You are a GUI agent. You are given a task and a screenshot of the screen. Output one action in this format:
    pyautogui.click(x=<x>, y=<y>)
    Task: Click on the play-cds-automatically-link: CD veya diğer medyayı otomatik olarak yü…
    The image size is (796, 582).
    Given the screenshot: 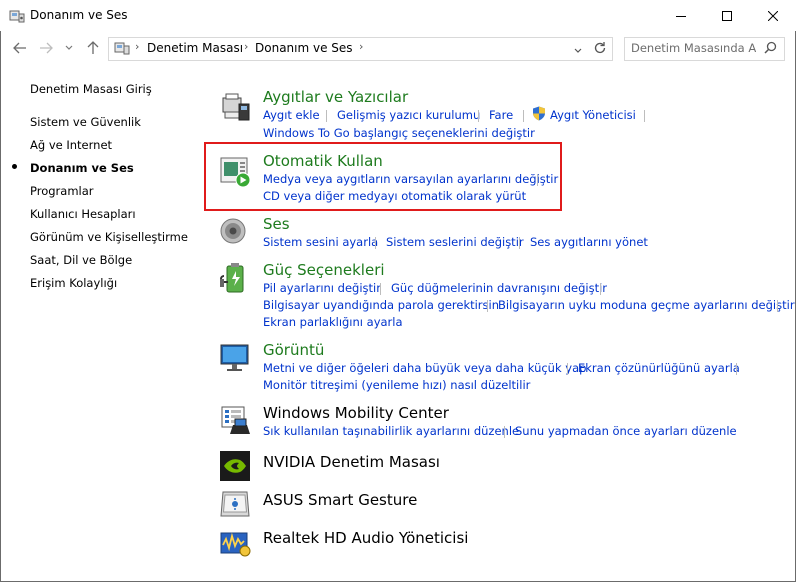 What is the action you would take?
    pyautogui.click(x=394, y=196)
    